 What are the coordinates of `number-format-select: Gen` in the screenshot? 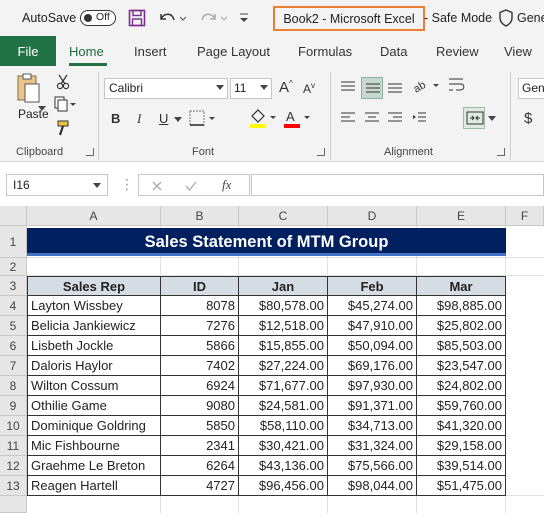 It's located at (531, 88).